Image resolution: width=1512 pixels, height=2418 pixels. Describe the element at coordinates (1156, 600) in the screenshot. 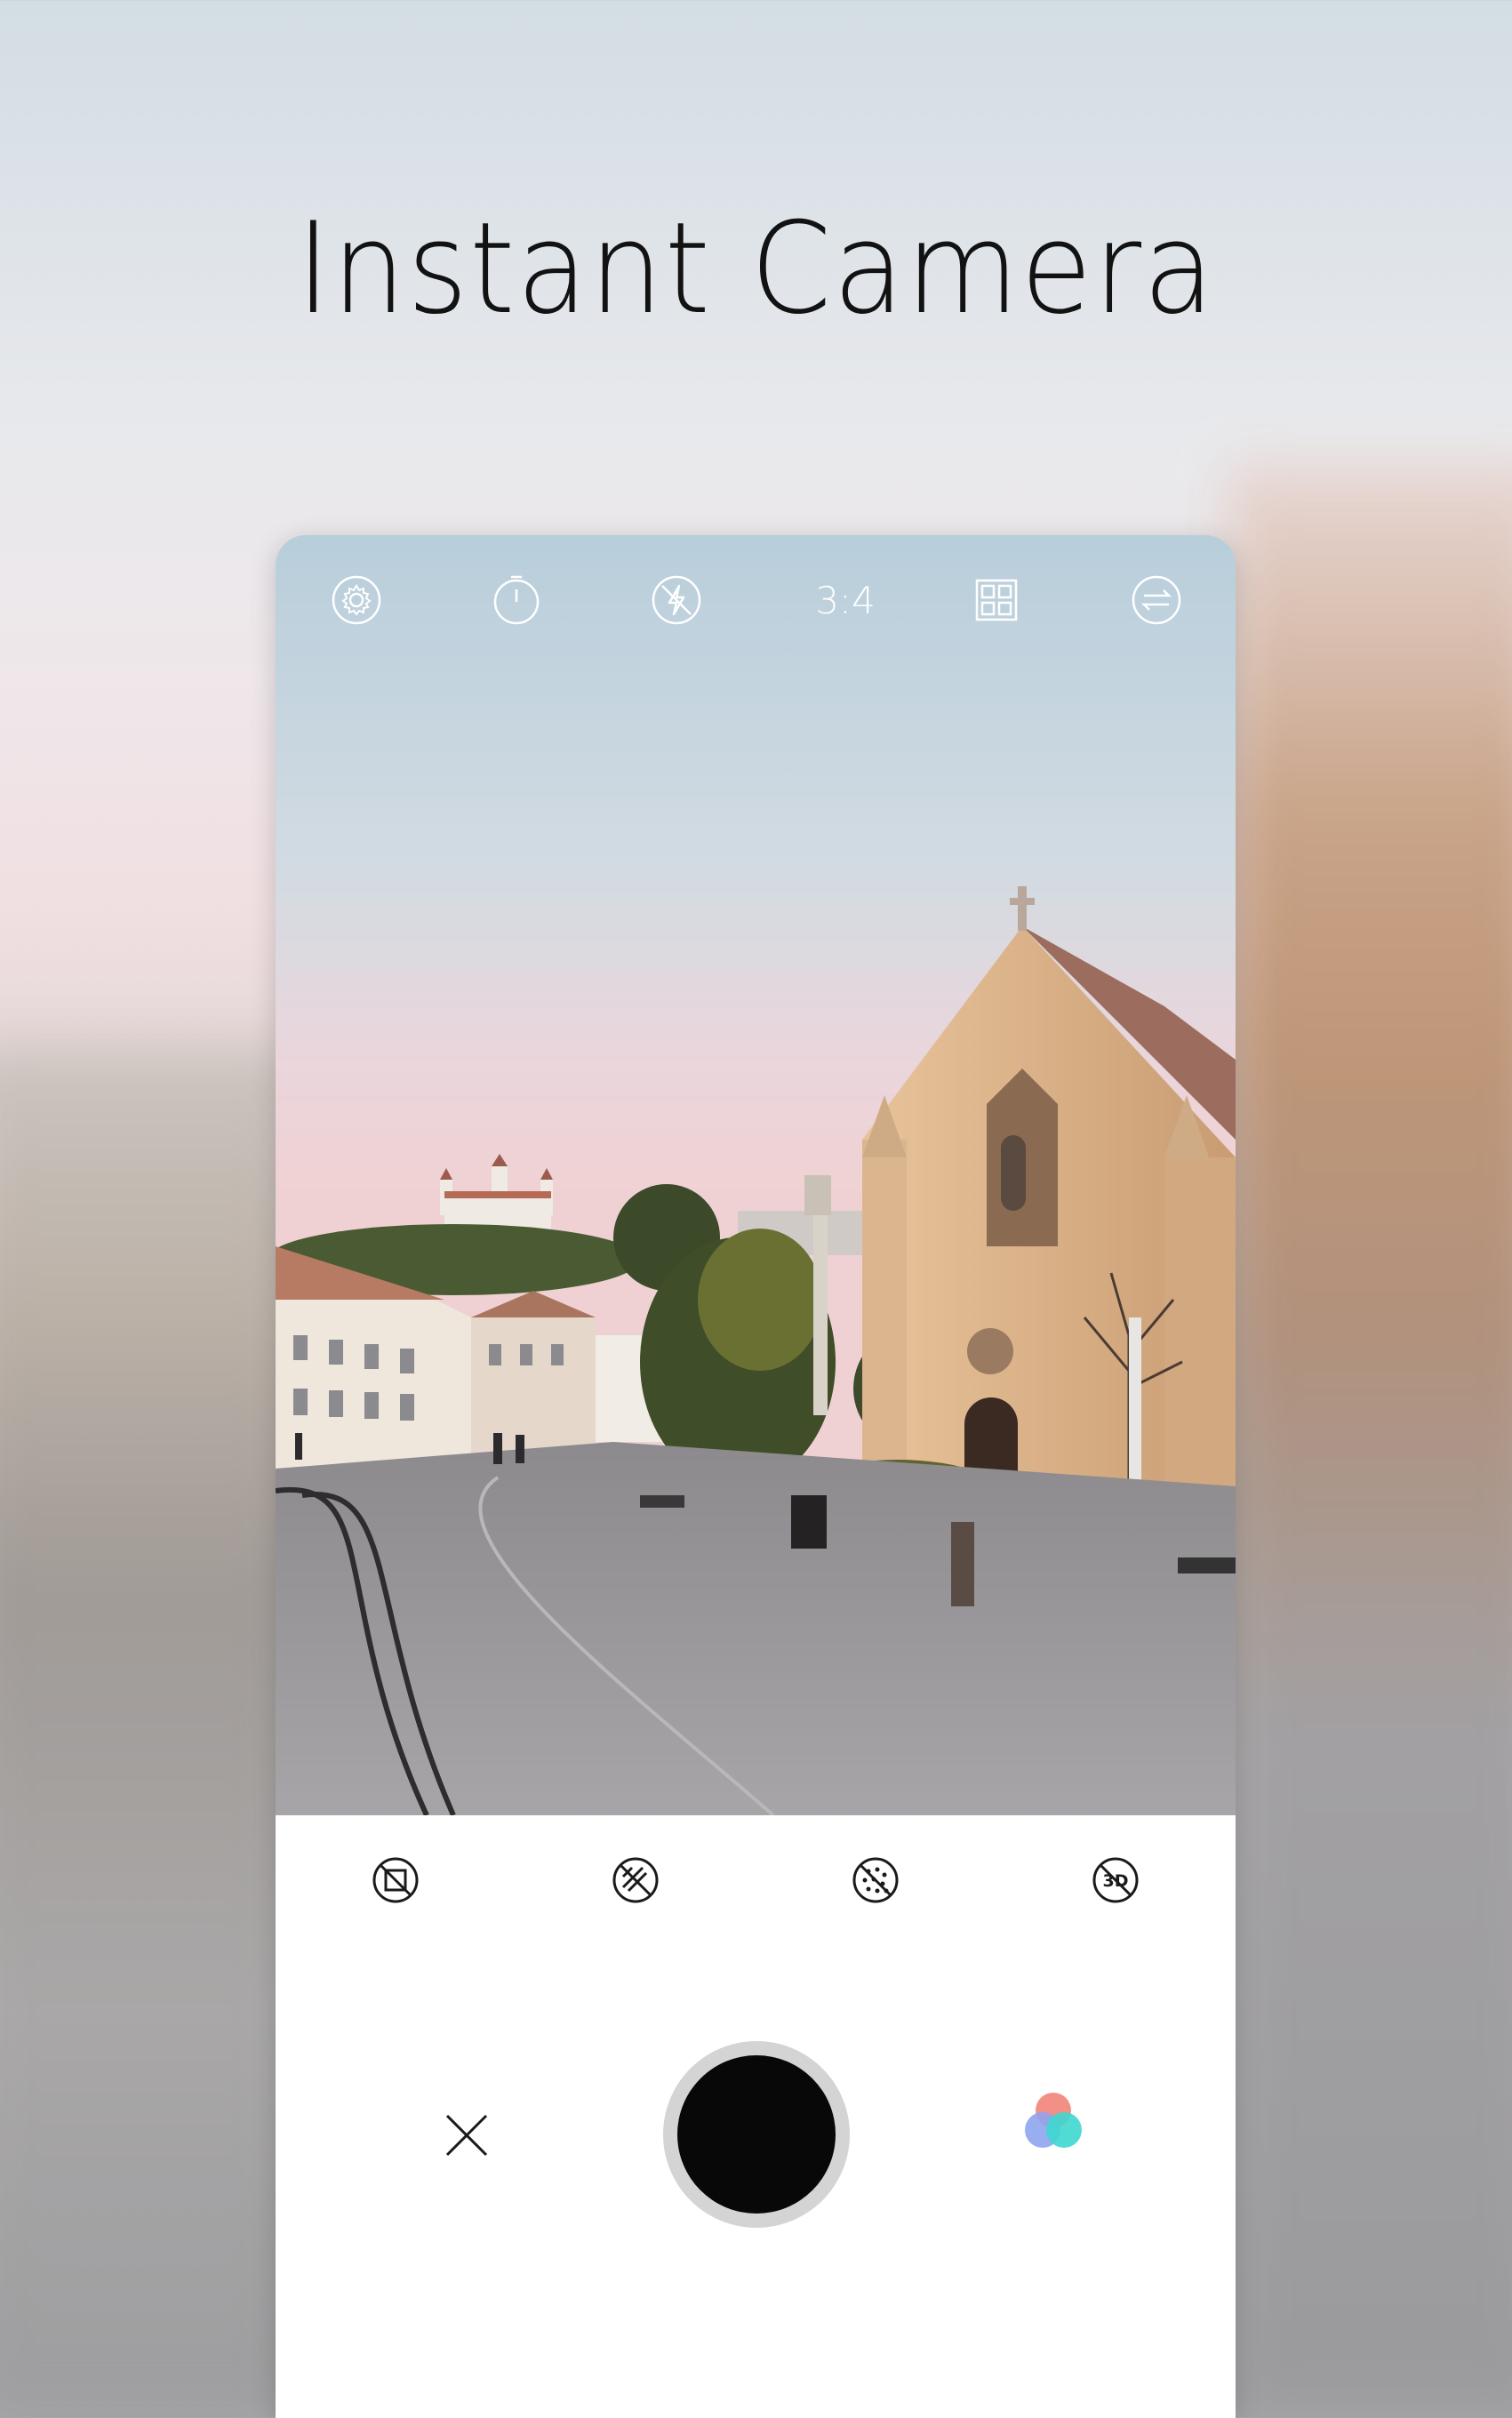

I see `switch-camera-icon` at that location.